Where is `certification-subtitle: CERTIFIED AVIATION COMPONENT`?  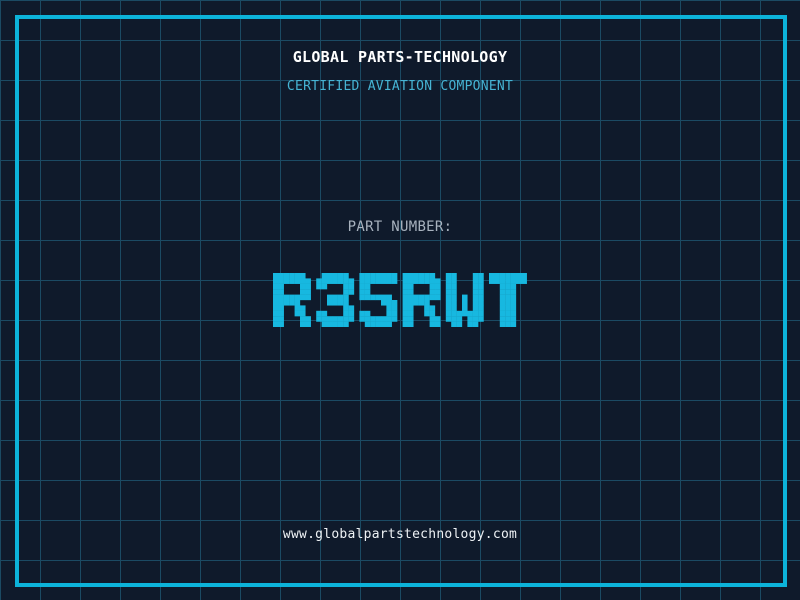 certification-subtitle: CERTIFIED AVIATION COMPONENT is located at coordinates (400, 86).